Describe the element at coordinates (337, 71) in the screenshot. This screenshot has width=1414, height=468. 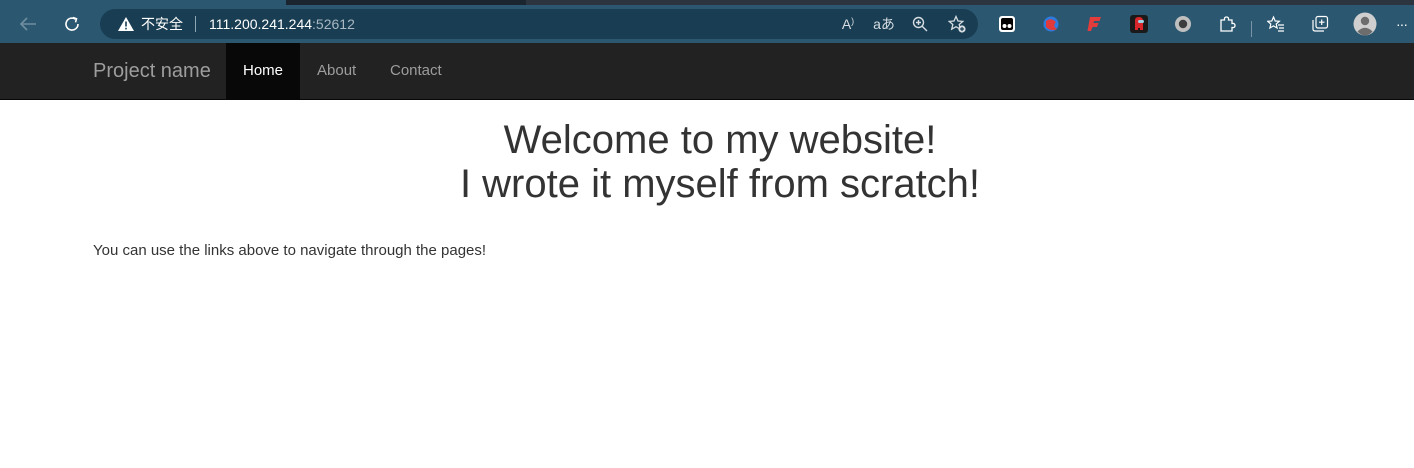
I see `nav-item-about: About` at that location.